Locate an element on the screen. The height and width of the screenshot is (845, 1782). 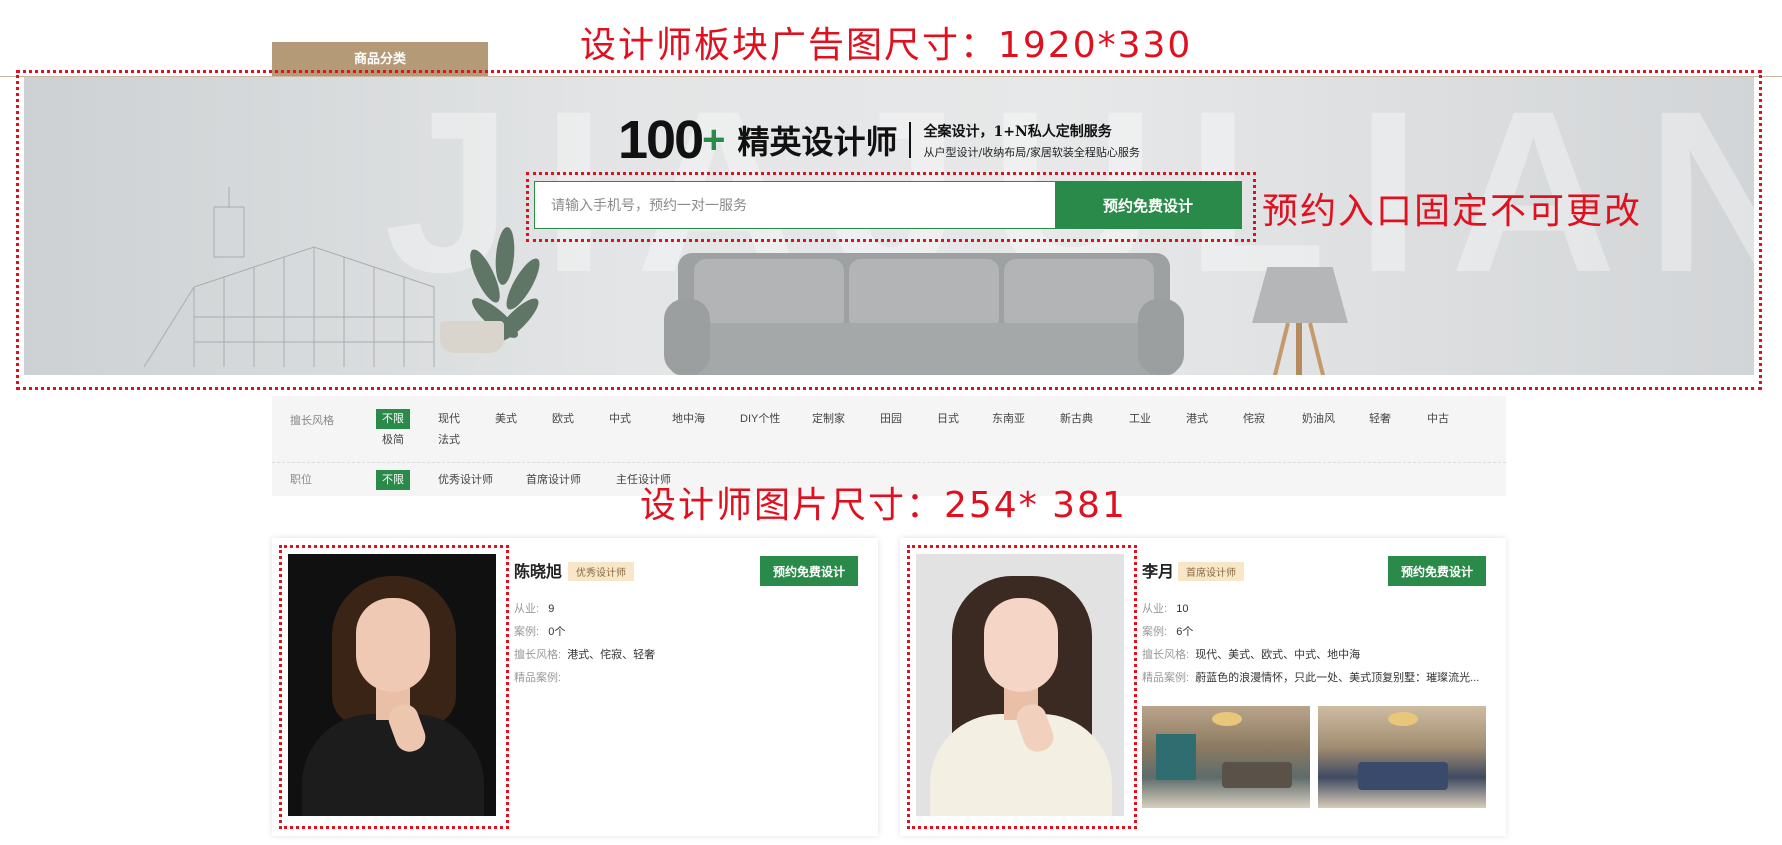
style-option: 日式 is located at coordinates (948, 419).